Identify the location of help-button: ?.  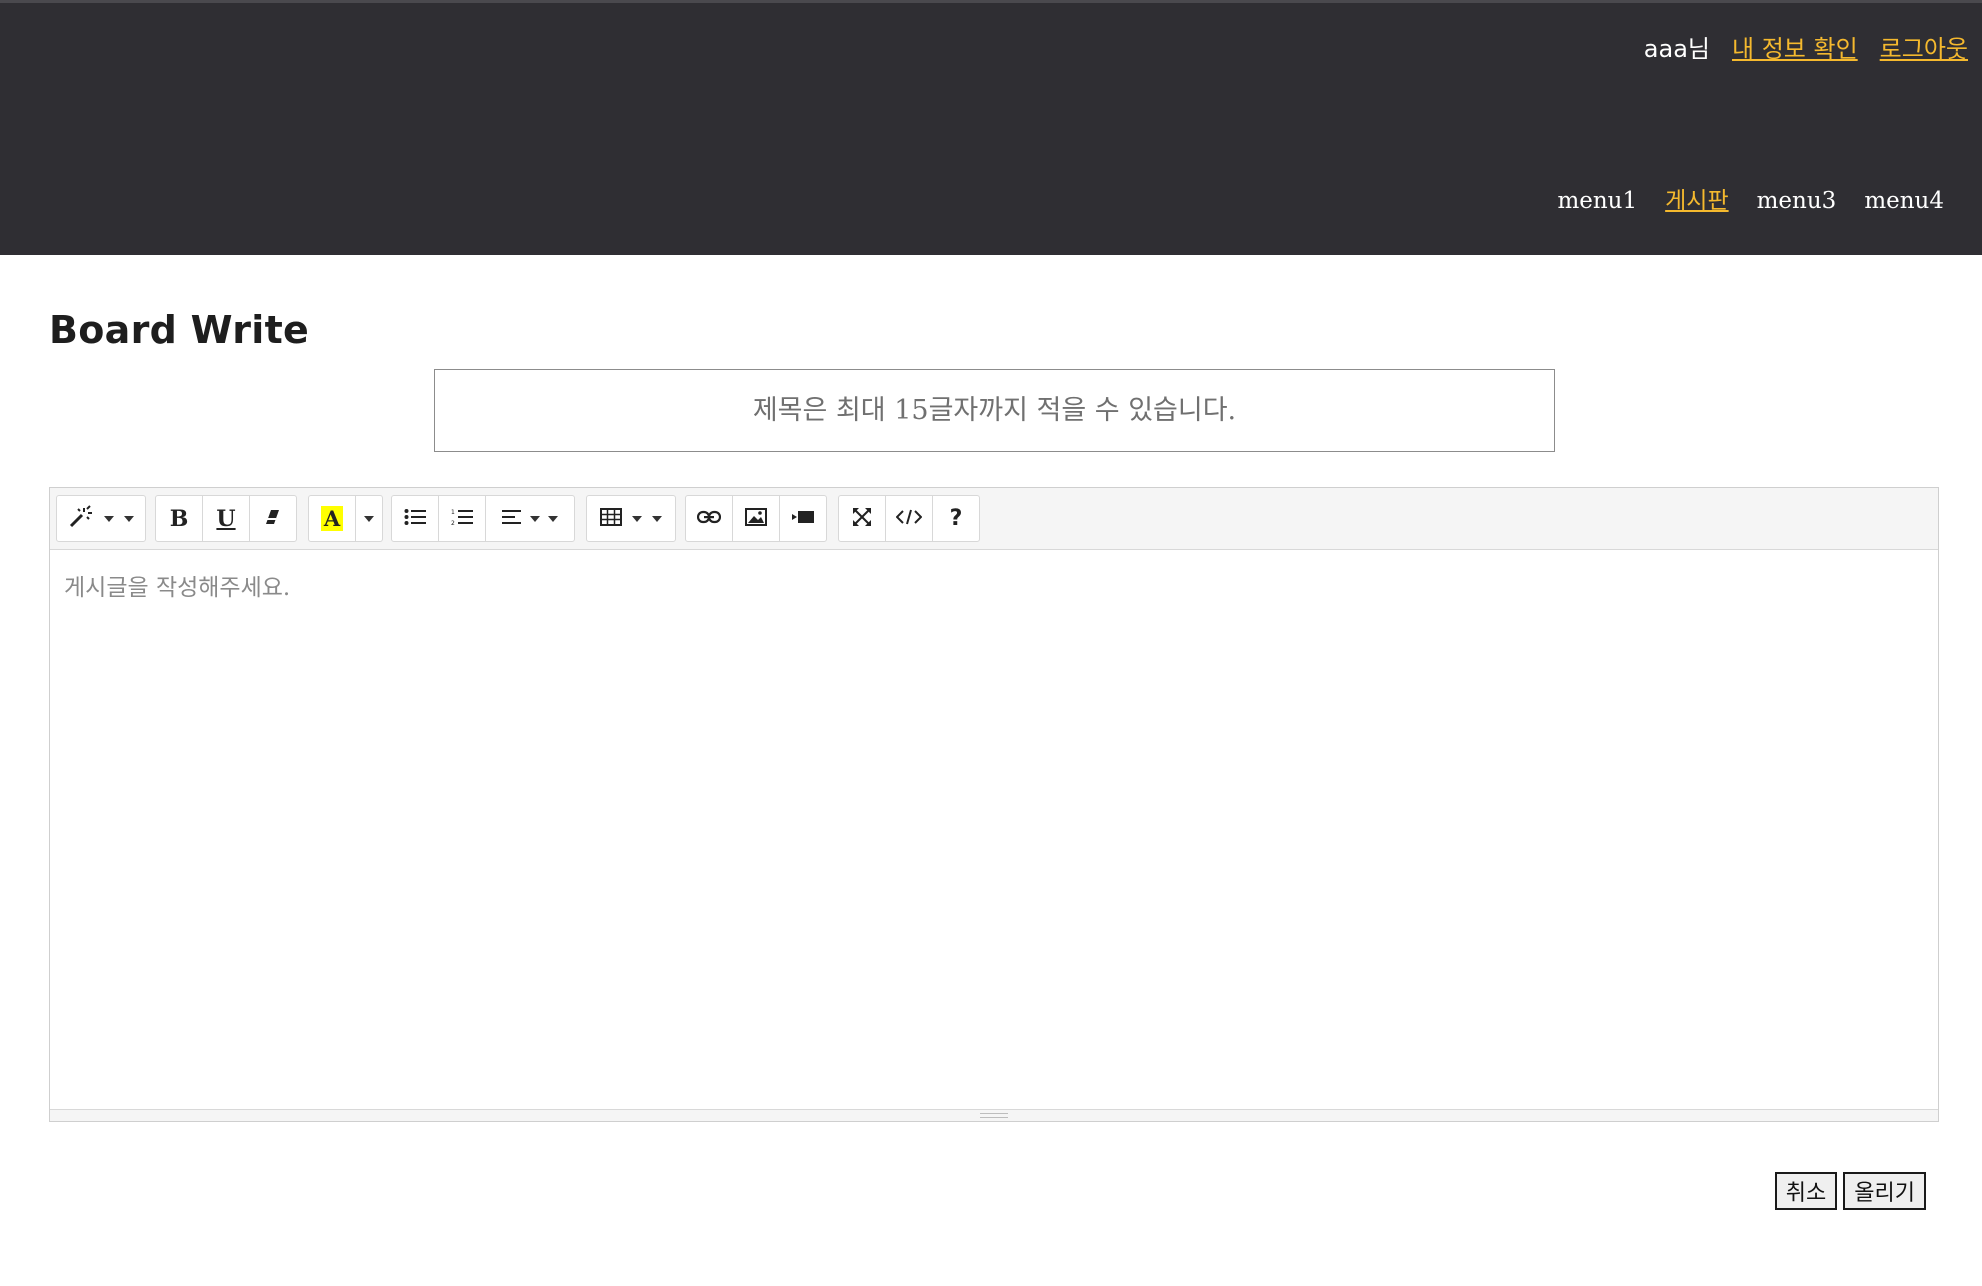
(956, 518).